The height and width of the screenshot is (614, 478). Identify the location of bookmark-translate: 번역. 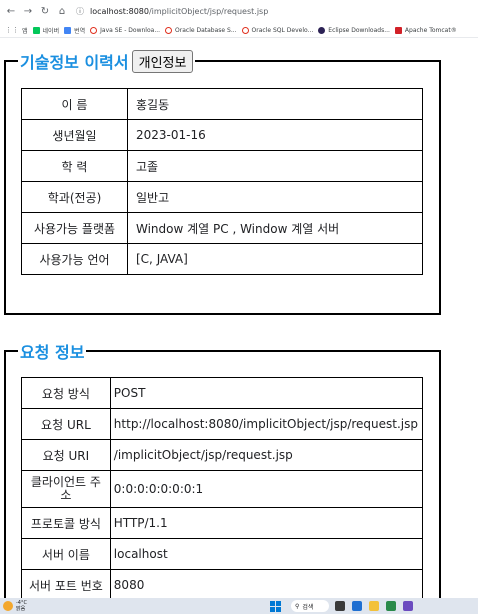
(74, 30).